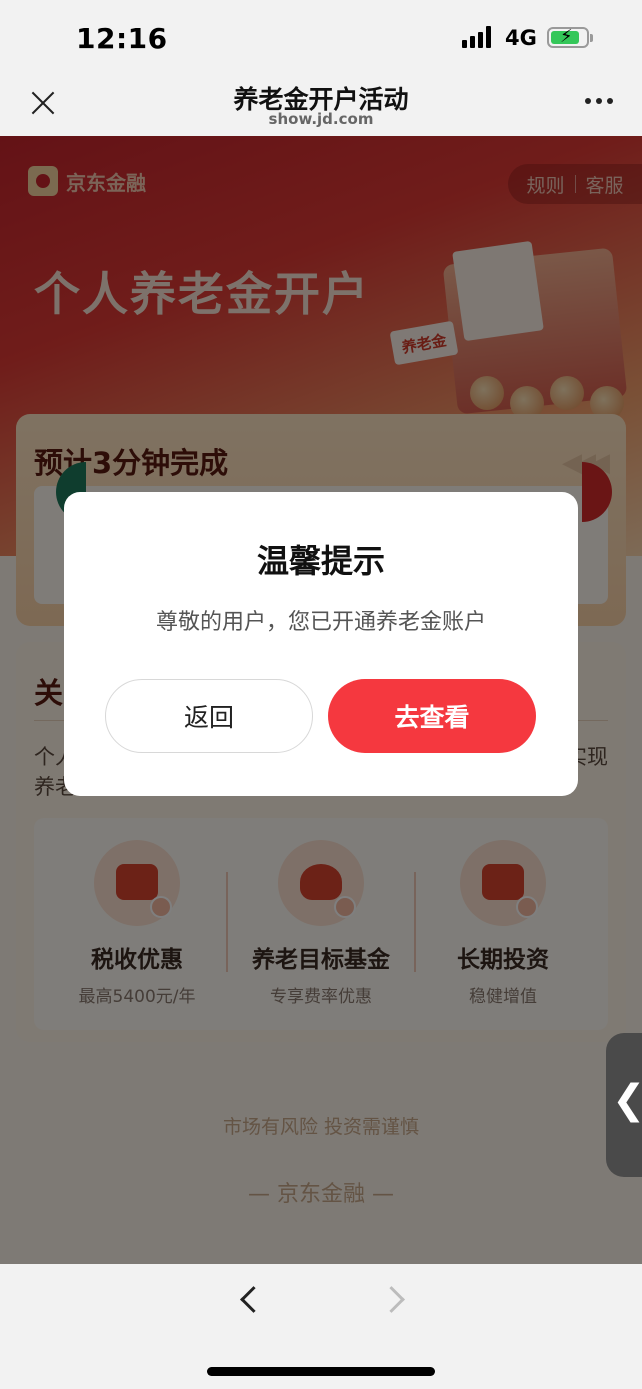  What do you see at coordinates (122, 38) in the screenshot?
I see `status-time: 12:16` at bounding box center [122, 38].